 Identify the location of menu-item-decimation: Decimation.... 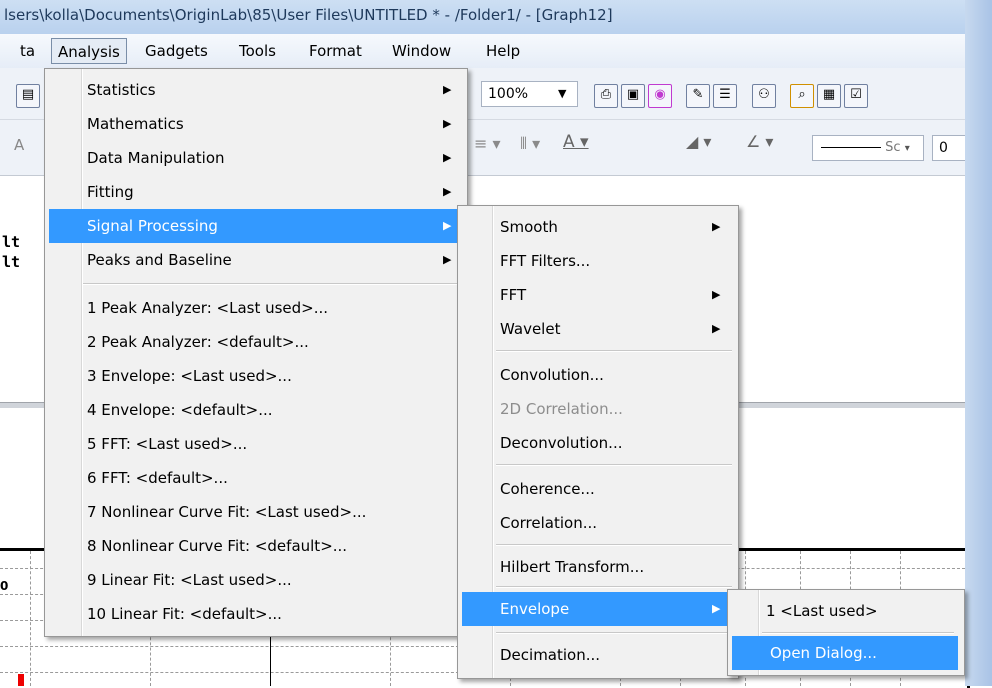
(597, 655).